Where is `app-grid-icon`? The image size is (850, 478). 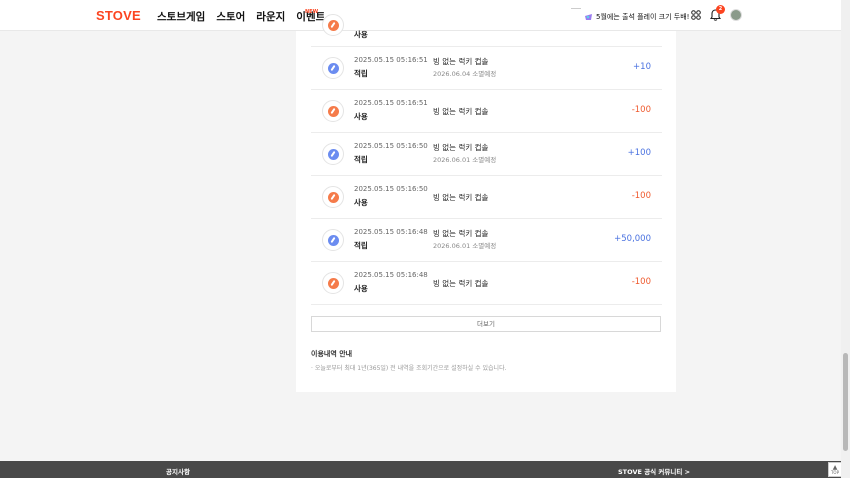 app-grid-icon is located at coordinates (696, 15).